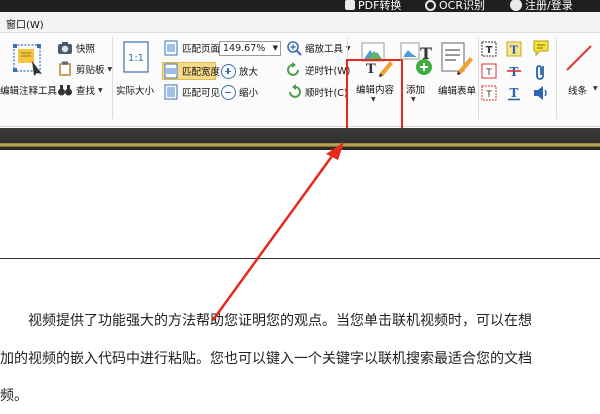 Image resolution: width=600 pixels, height=414 pixels. I want to click on line-tool-button: 线条 ▼, so click(580, 67).